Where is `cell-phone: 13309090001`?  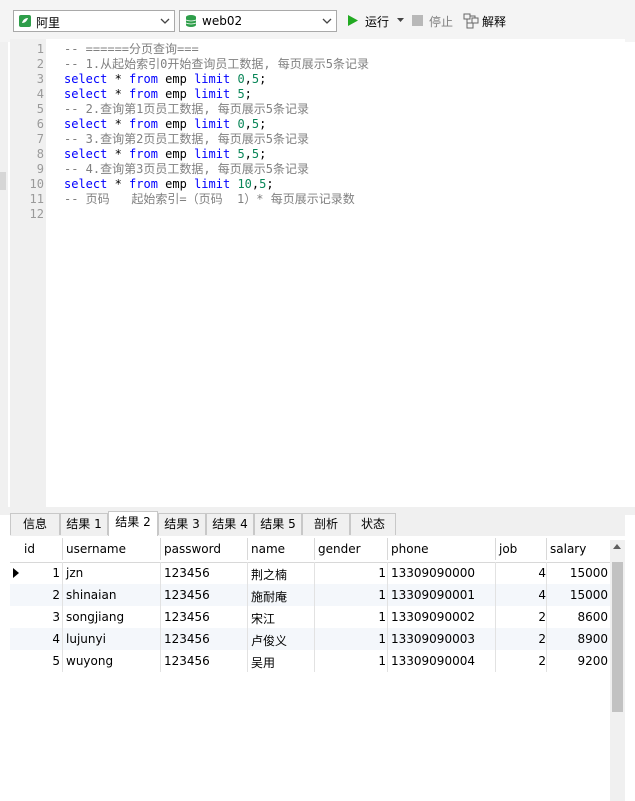 cell-phone: 13309090001 is located at coordinates (433, 595).